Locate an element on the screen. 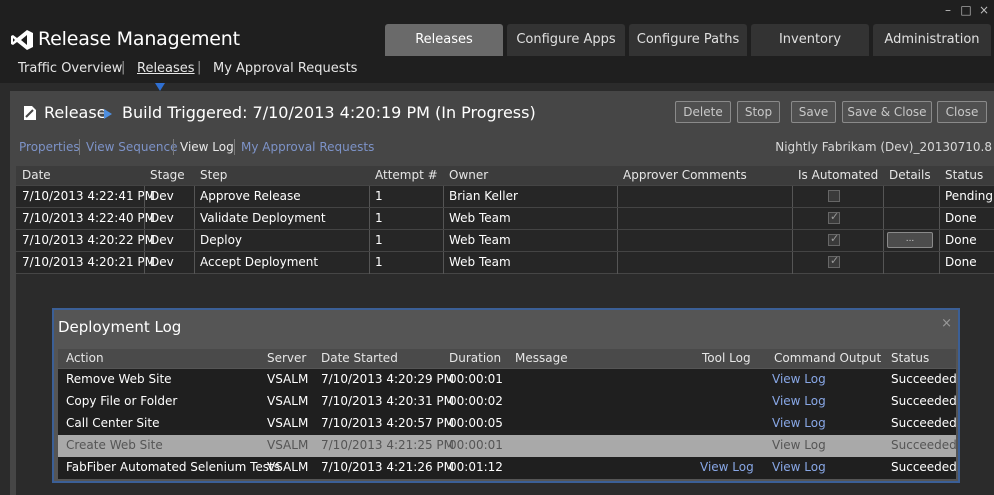  column-header-action: Action is located at coordinates (85, 358).